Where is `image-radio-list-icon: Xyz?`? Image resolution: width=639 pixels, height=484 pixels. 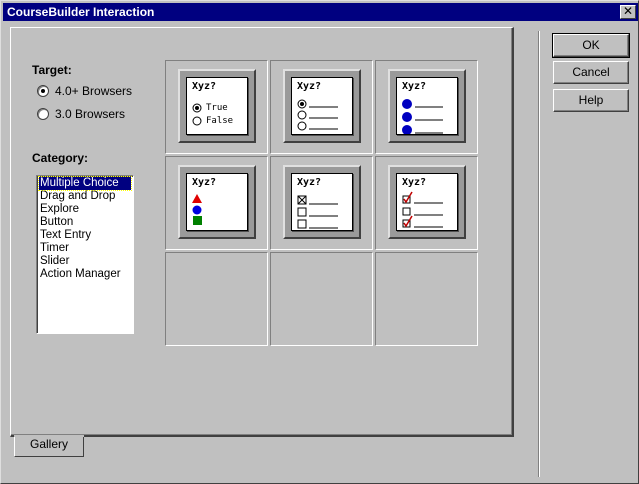 image-radio-list-icon: Xyz? is located at coordinates (427, 106).